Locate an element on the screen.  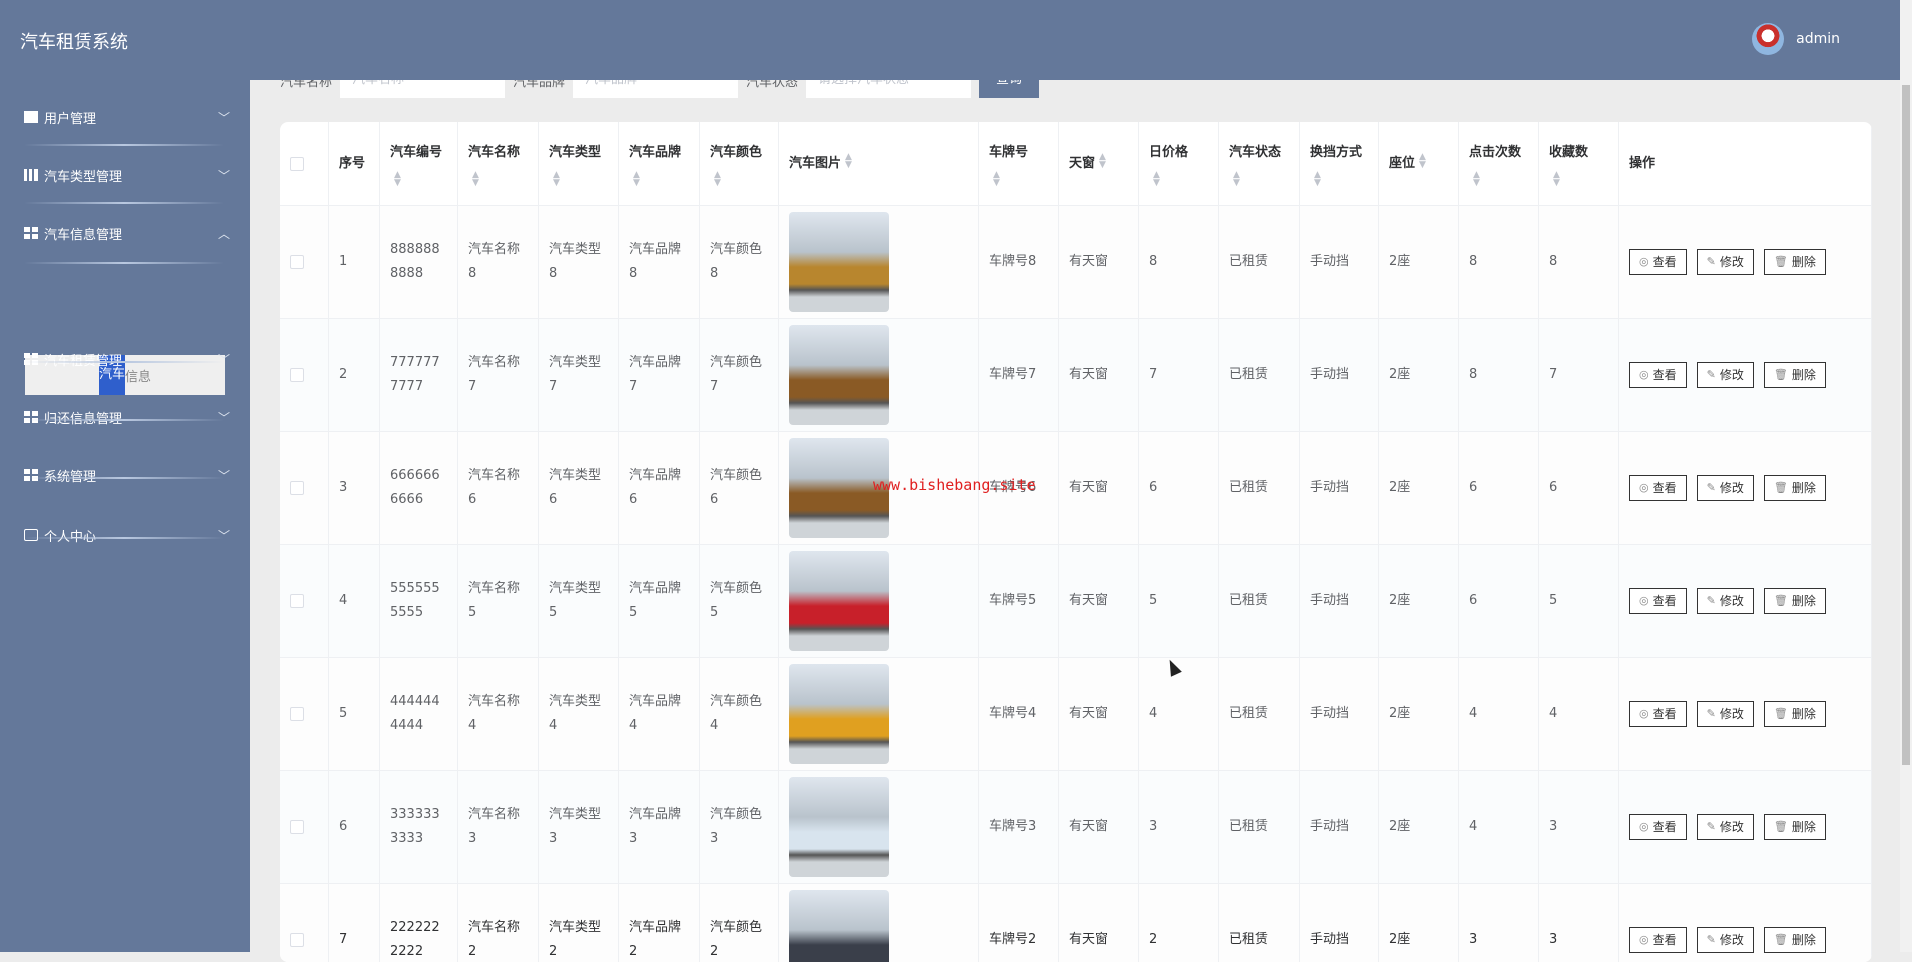
column-header: 点击次数 ▲ ▼ is located at coordinates (1499, 163).